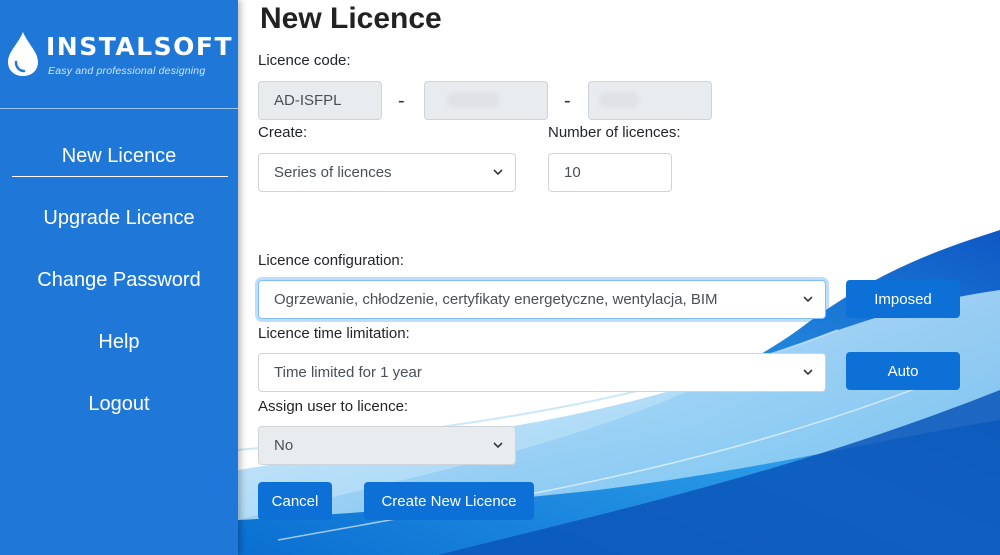 The image size is (1000, 555). Describe the element at coordinates (614, 132) in the screenshot. I see `number-of-licences-label: Number of licences:` at that location.